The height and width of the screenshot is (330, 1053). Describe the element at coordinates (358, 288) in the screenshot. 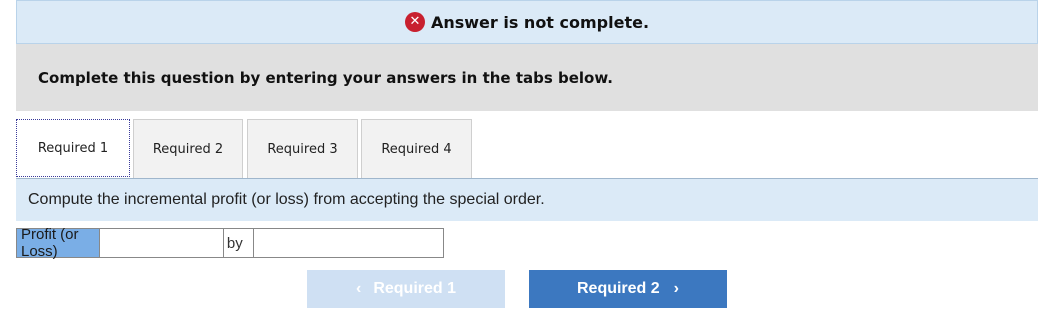

I see `chevron-left-icon: ‹` at that location.